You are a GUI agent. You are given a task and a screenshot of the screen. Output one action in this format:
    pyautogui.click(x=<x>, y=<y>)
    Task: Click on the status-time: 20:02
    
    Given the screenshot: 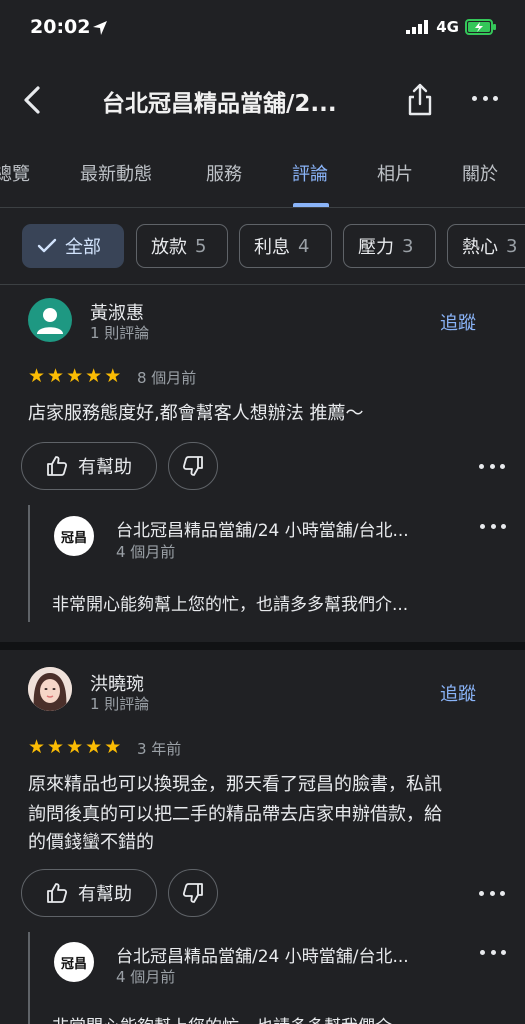 What is the action you would take?
    pyautogui.click(x=60, y=27)
    